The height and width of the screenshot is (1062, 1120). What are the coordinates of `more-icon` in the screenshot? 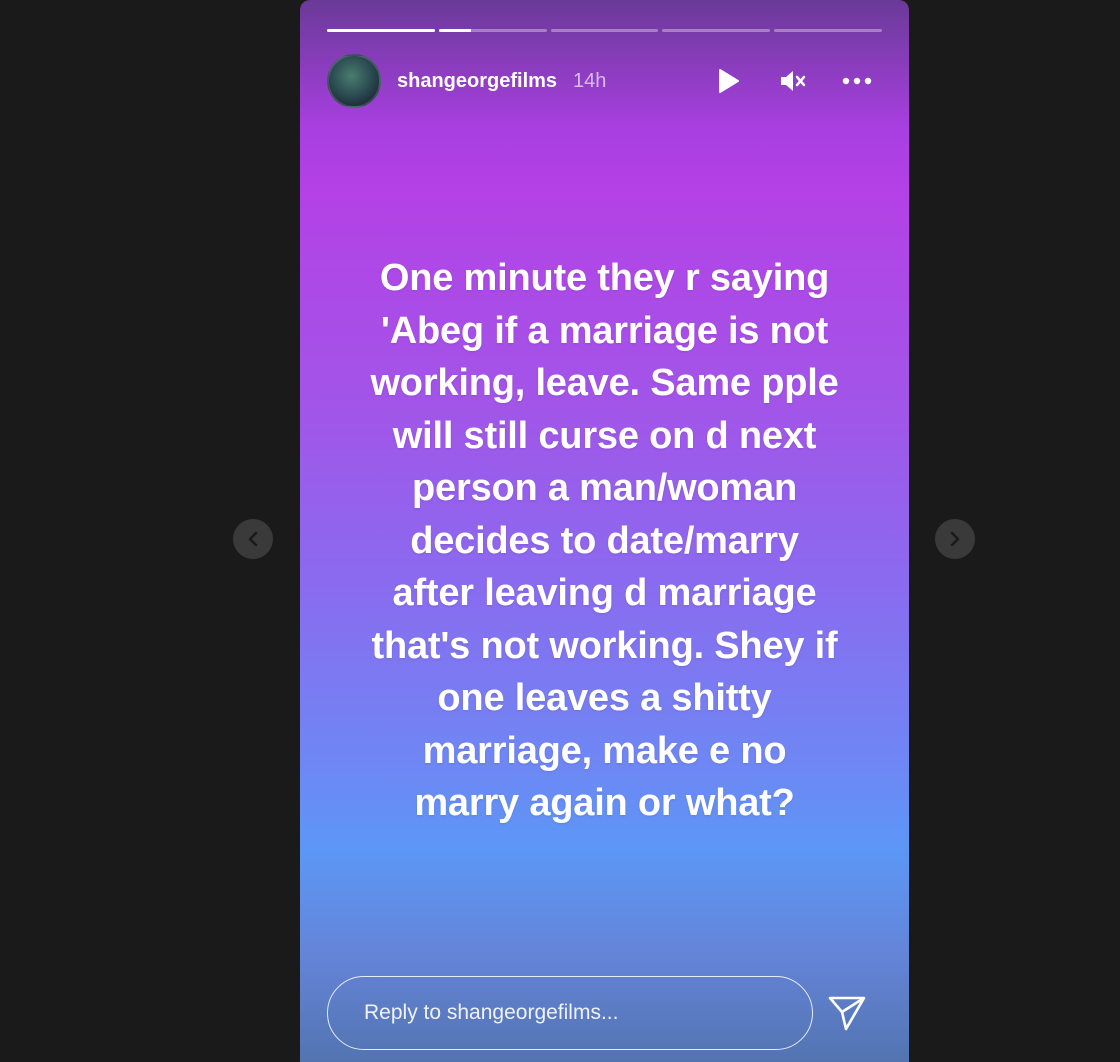 It's located at (857, 81).